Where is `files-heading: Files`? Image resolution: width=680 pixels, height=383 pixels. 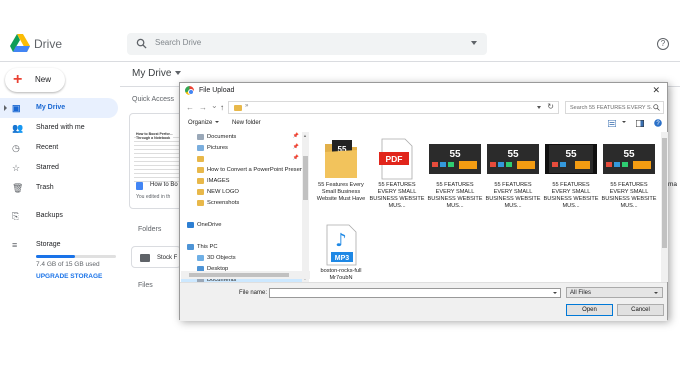 files-heading: Files is located at coordinates (145, 285).